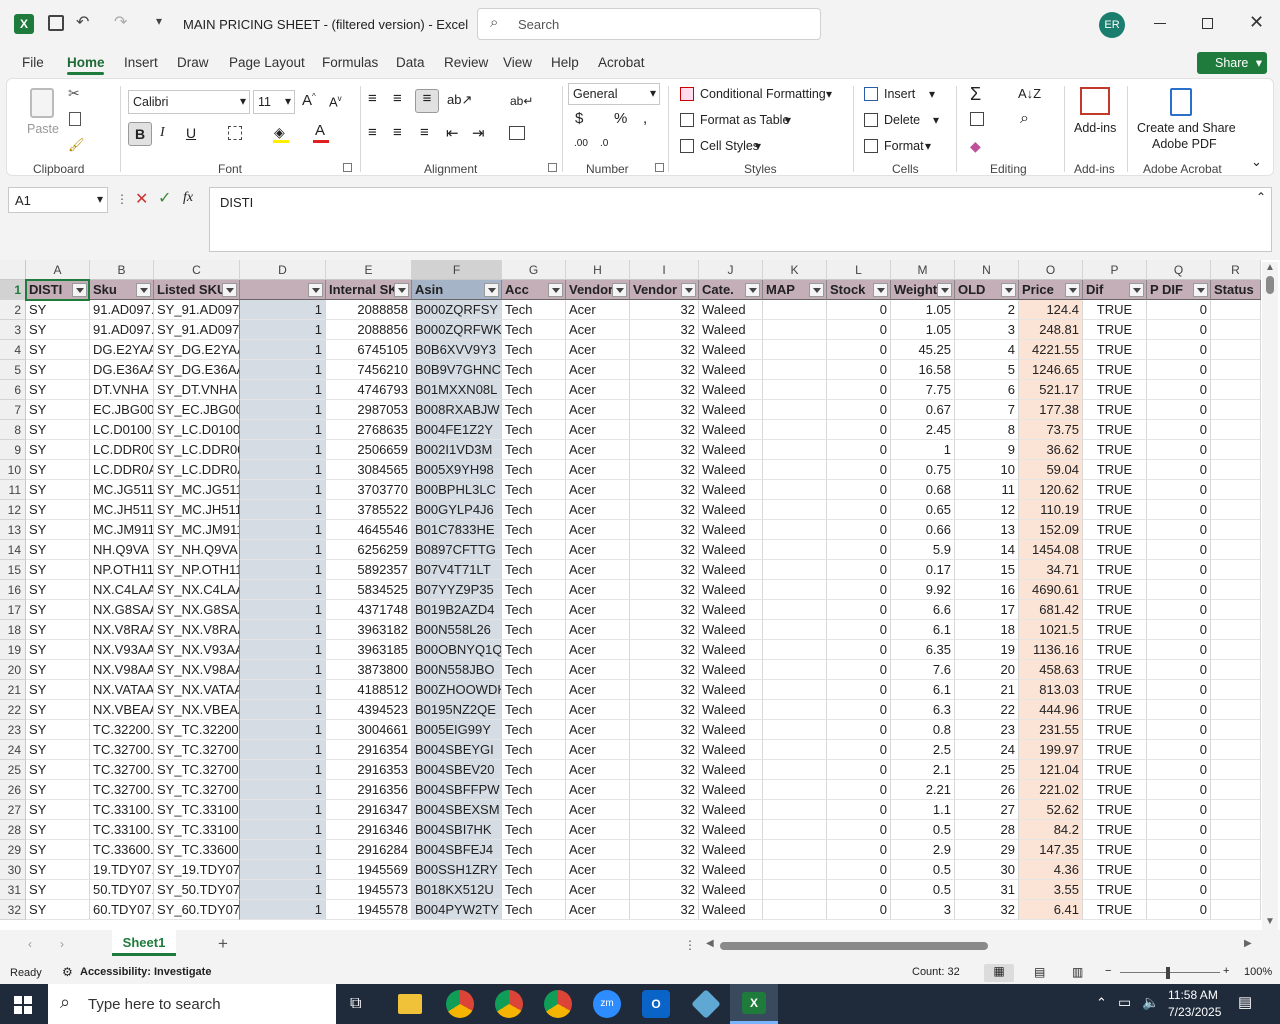 The image size is (1280, 1024). Describe the element at coordinates (369, 610) in the screenshot. I see `table-cell: 4371748` at that location.